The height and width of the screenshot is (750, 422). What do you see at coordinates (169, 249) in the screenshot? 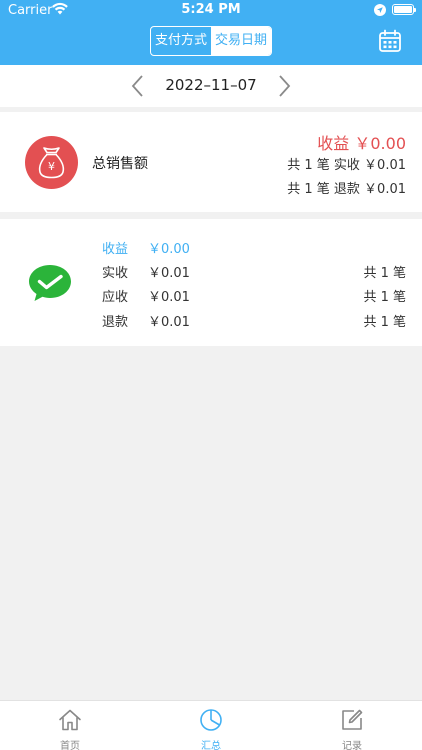
I see `profit-value: ￥0.00` at bounding box center [169, 249].